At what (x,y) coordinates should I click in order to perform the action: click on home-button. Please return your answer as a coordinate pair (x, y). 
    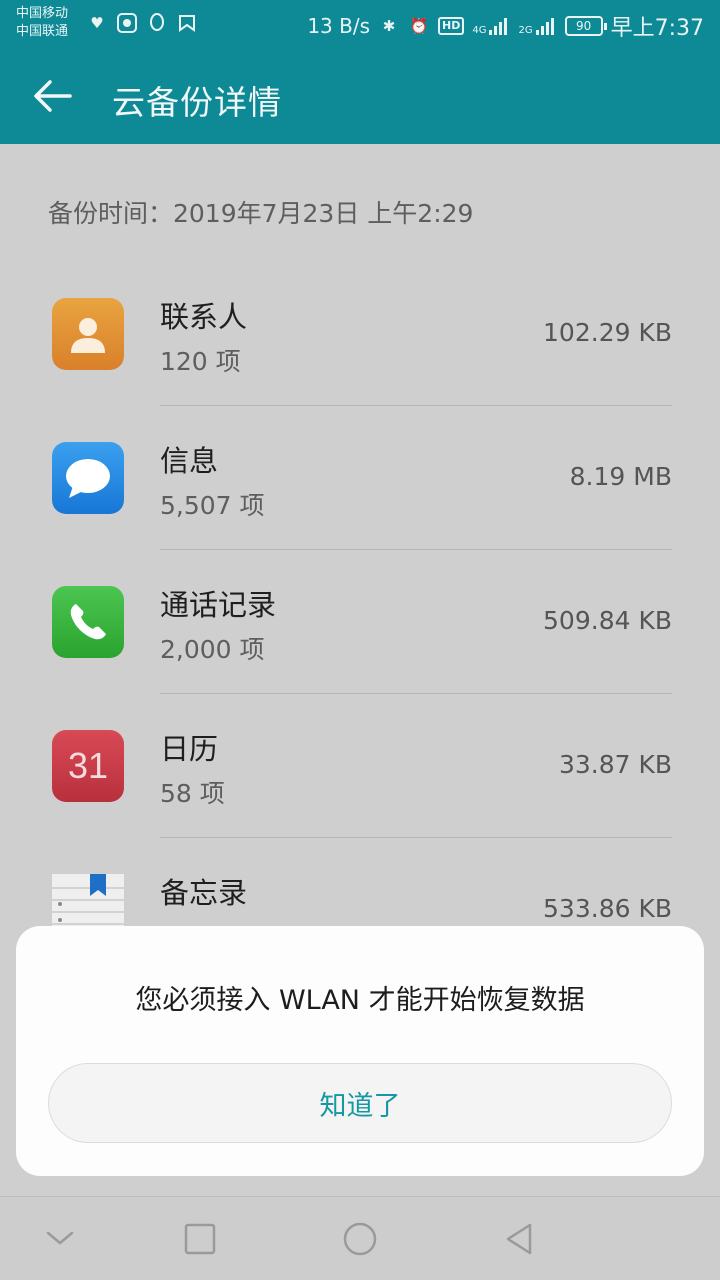
    Looking at the image, I should click on (360, 1239).